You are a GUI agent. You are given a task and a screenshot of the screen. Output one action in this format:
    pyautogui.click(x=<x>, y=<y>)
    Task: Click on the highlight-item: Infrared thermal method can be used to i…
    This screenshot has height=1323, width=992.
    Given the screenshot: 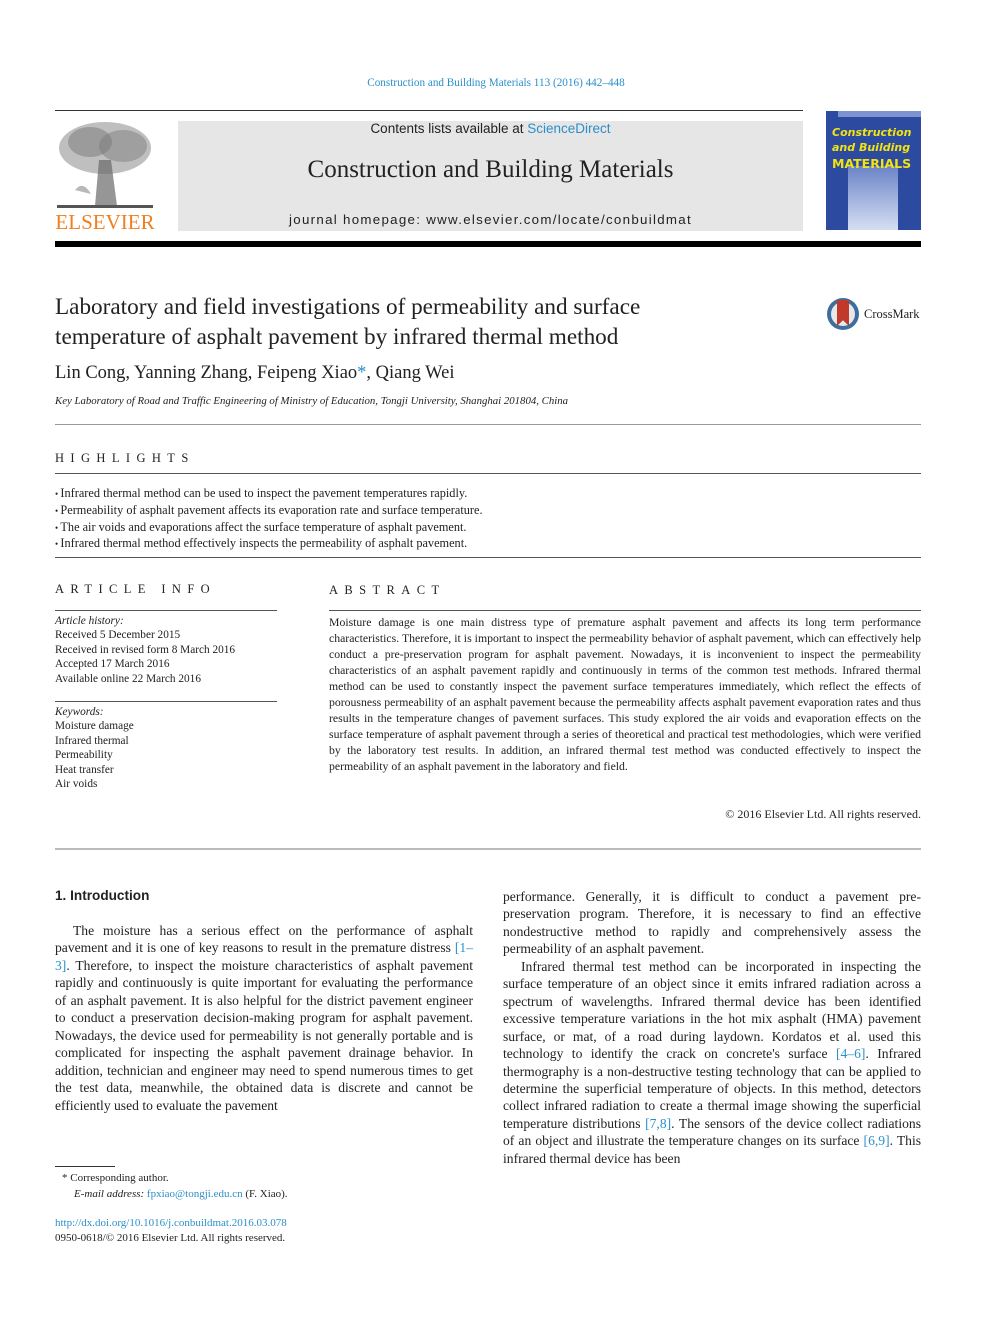 What is the action you would take?
    pyautogui.click(x=485, y=494)
    